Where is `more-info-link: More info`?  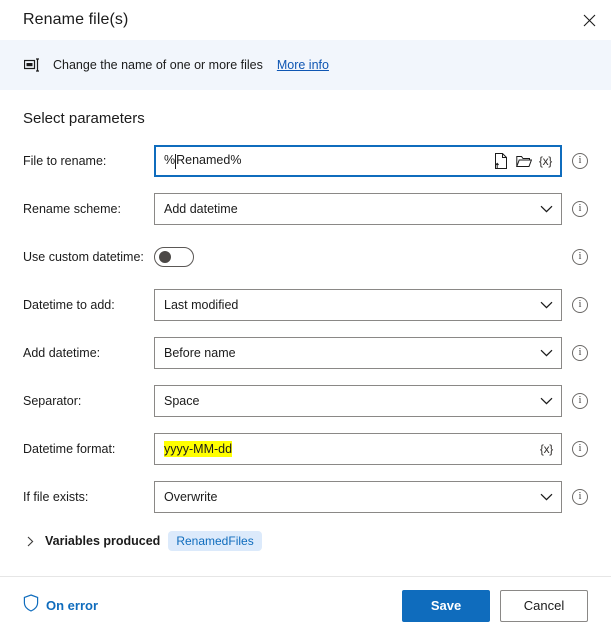 more-info-link: More info is located at coordinates (303, 65).